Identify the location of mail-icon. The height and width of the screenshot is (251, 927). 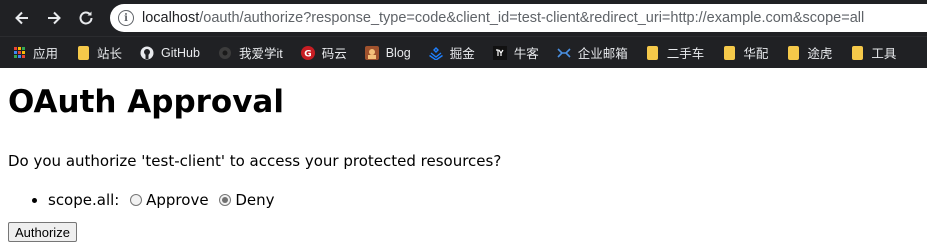
(564, 53).